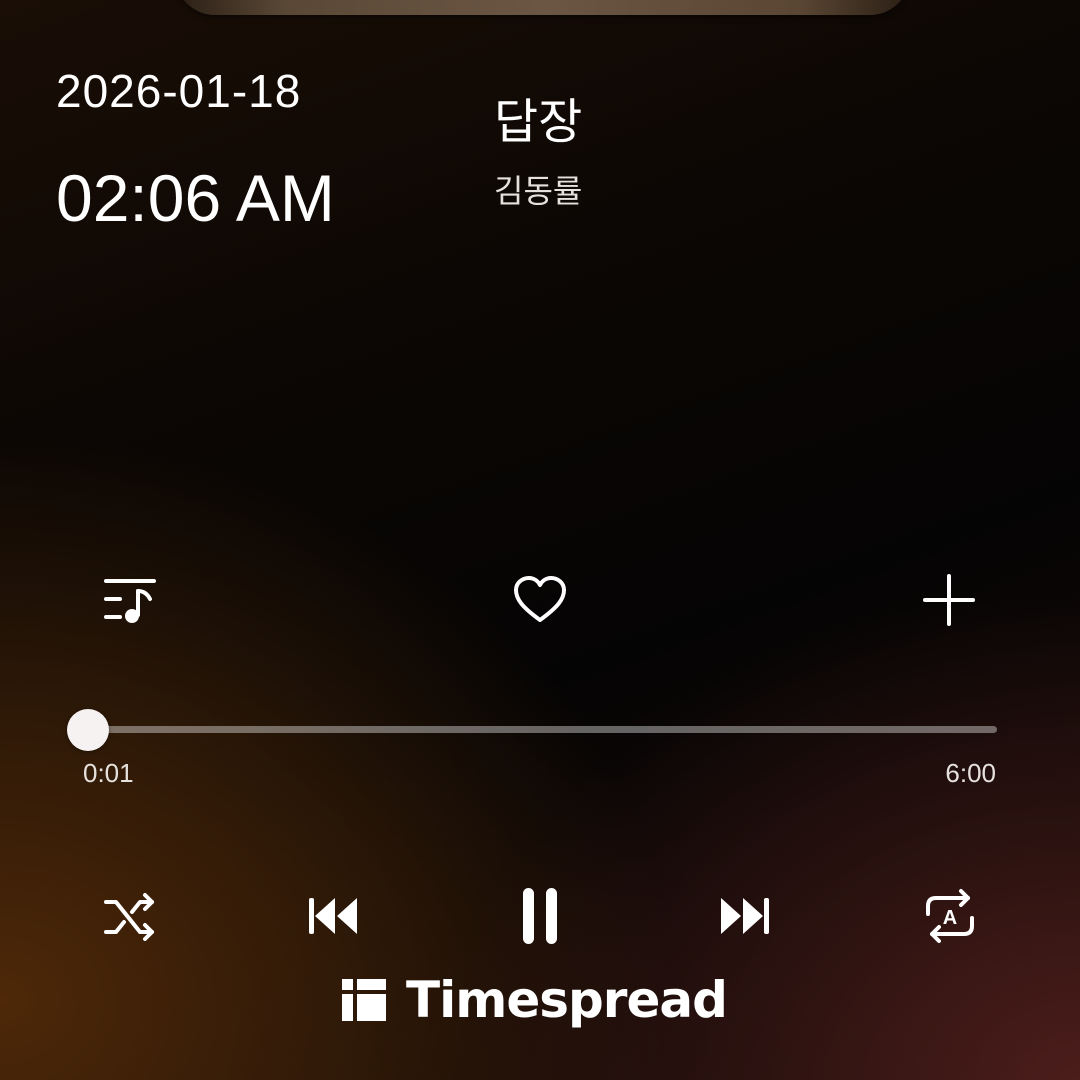 This screenshot has width=1080, height=1080. Describe the element at coordinates (970, 773) in the screenshot. I see `total-duration: 6:00` at that location.